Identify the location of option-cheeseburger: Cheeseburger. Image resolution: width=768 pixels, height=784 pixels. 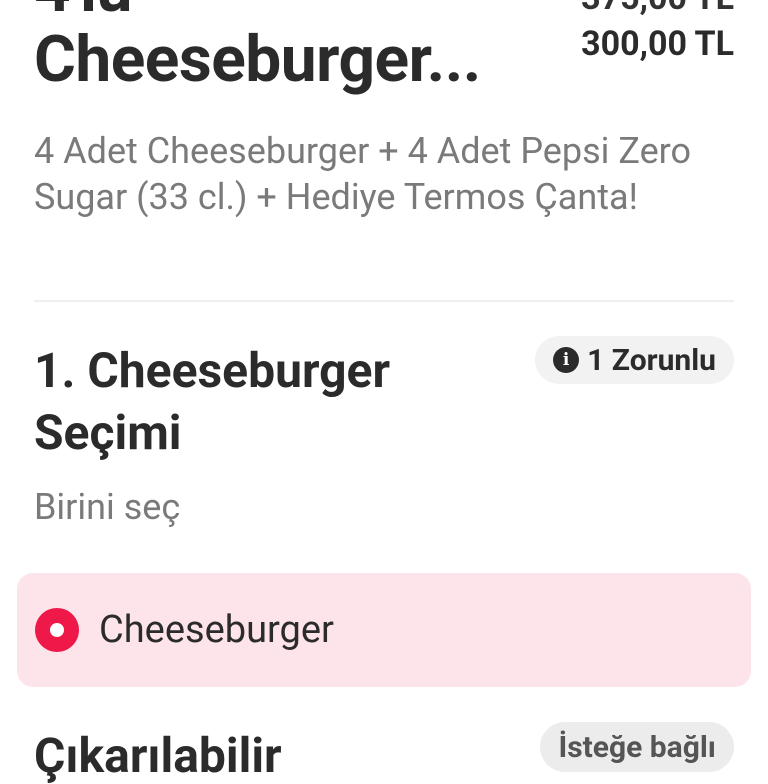
(384, 630).